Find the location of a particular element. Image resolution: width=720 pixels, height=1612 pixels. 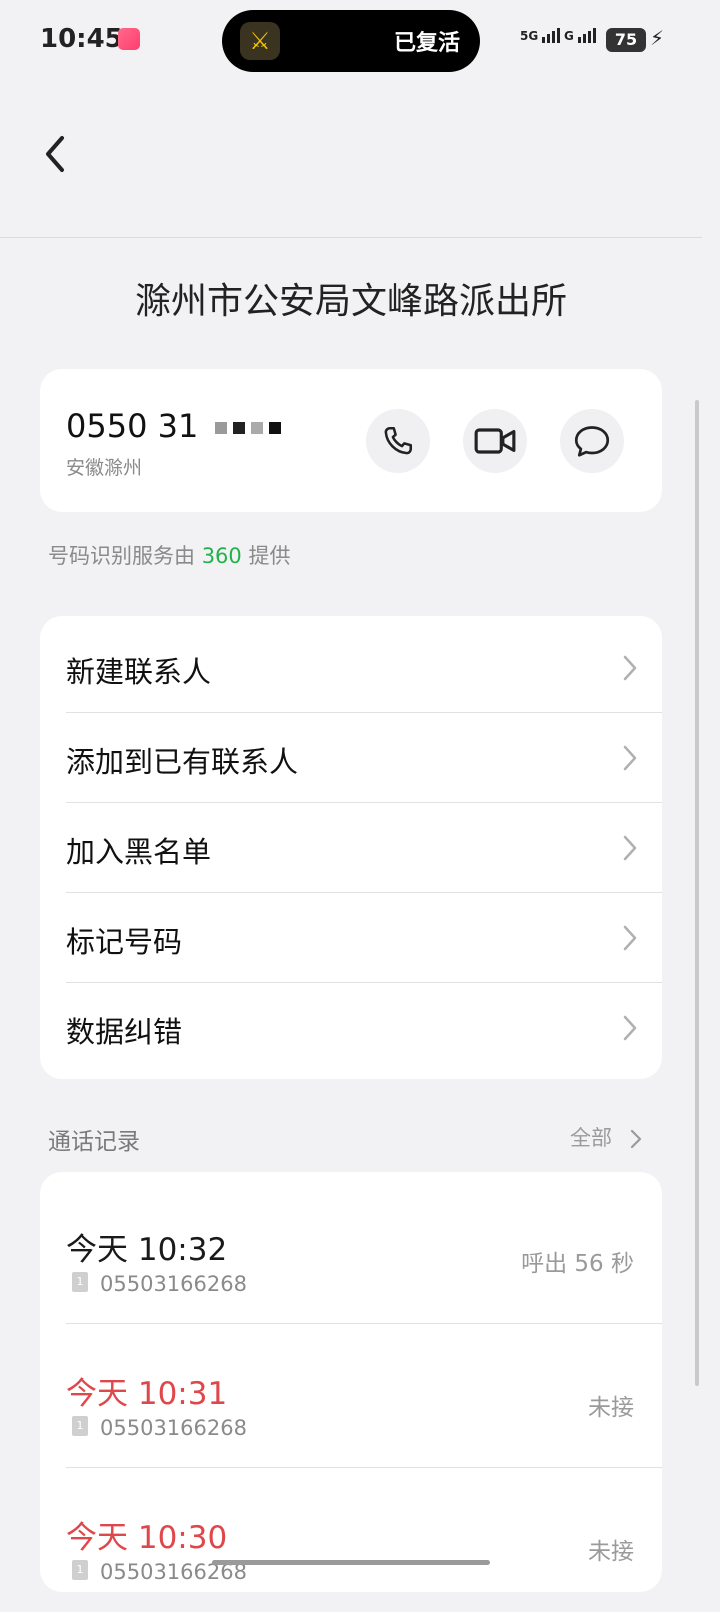

battery-icon: 75 is located at coordinates (626, 40).